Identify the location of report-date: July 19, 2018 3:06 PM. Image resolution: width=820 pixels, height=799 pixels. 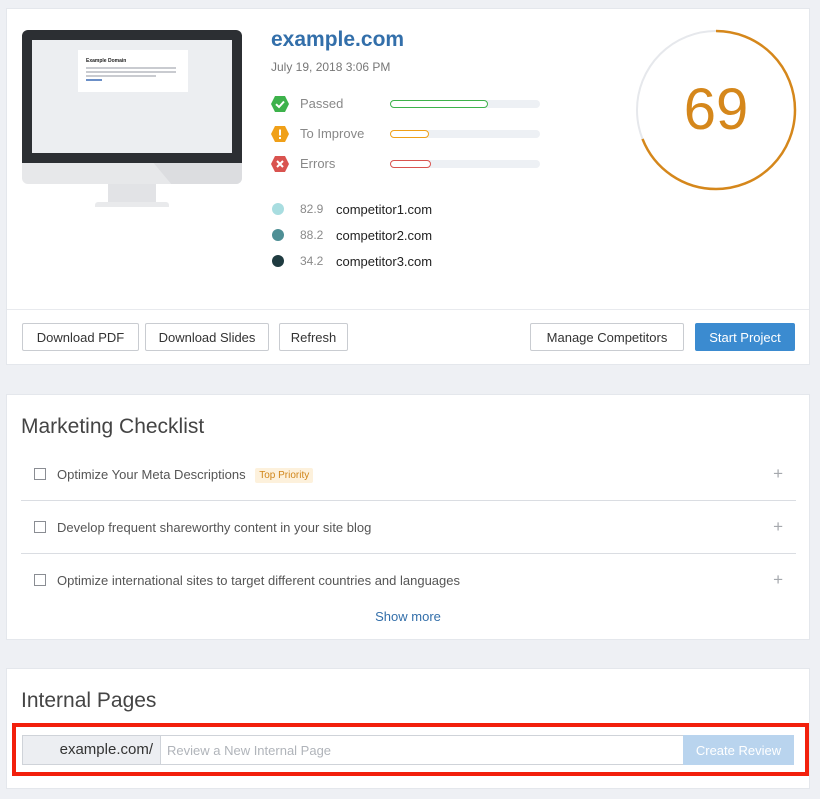
(331, 67).